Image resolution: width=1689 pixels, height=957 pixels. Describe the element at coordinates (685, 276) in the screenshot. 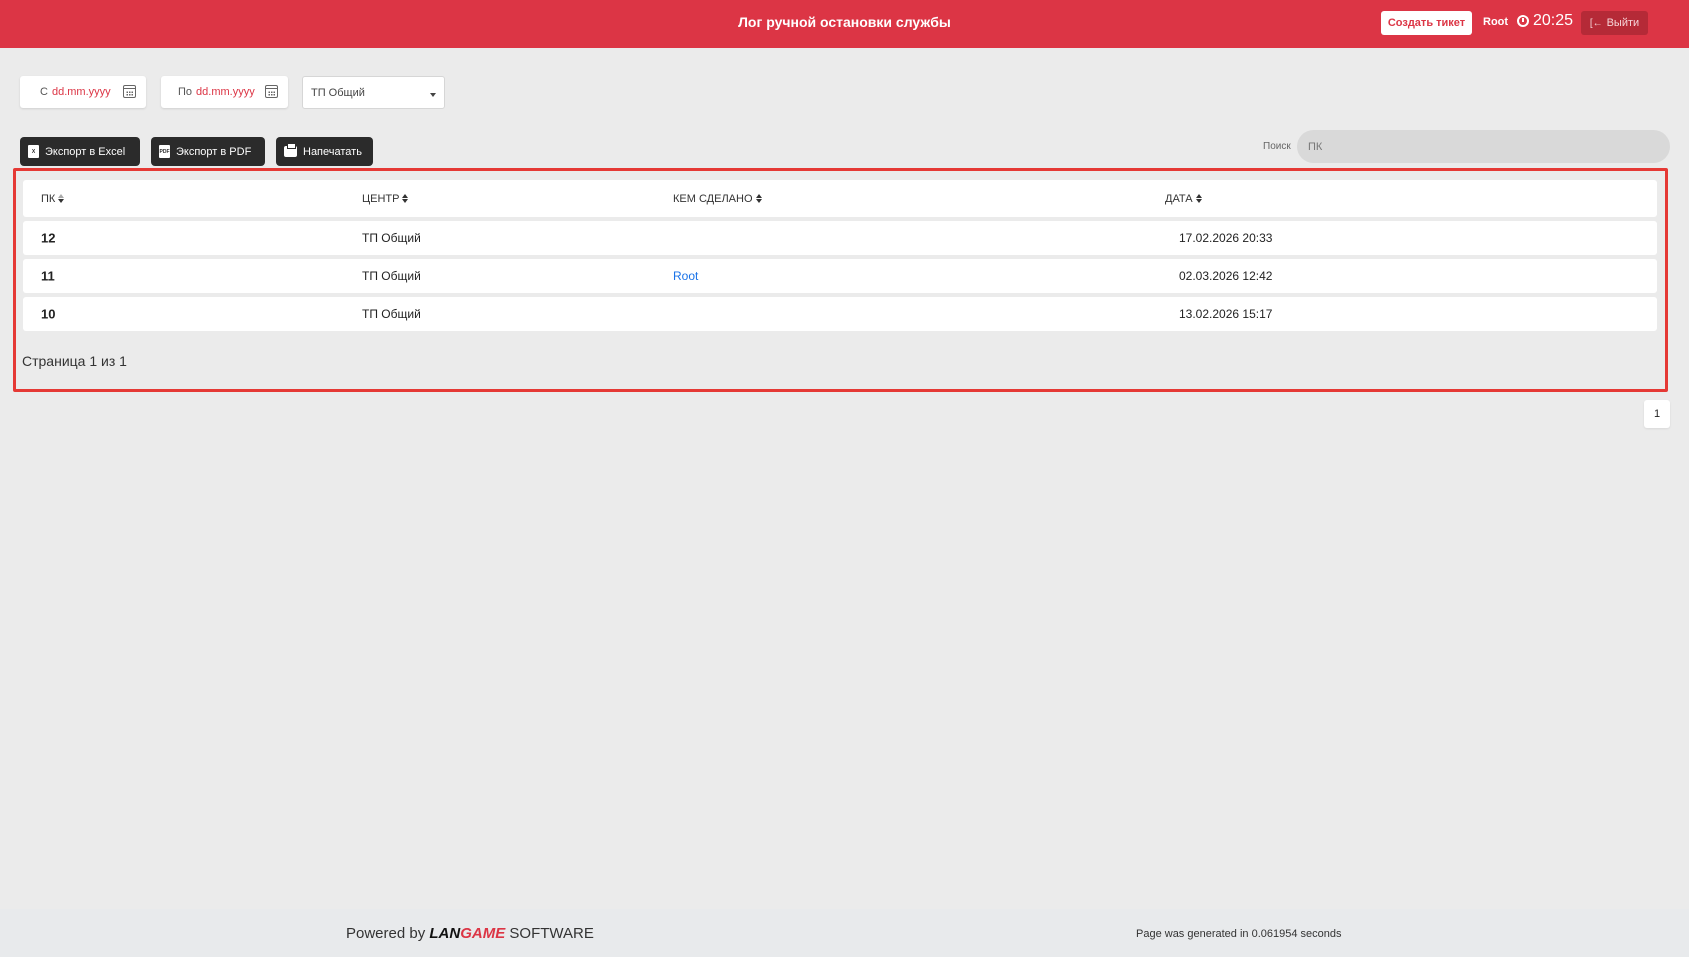

I see `cell-done-by-link: Root` at that location.